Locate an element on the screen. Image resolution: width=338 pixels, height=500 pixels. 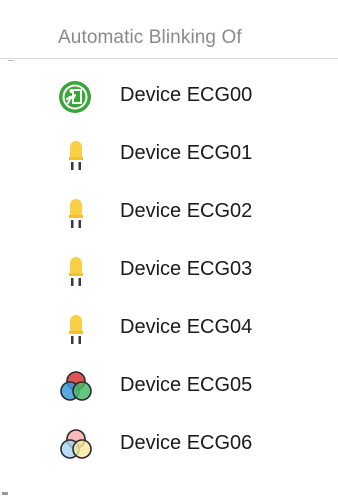
device-label: Device ECG05 is located at coordinates (186, 385).